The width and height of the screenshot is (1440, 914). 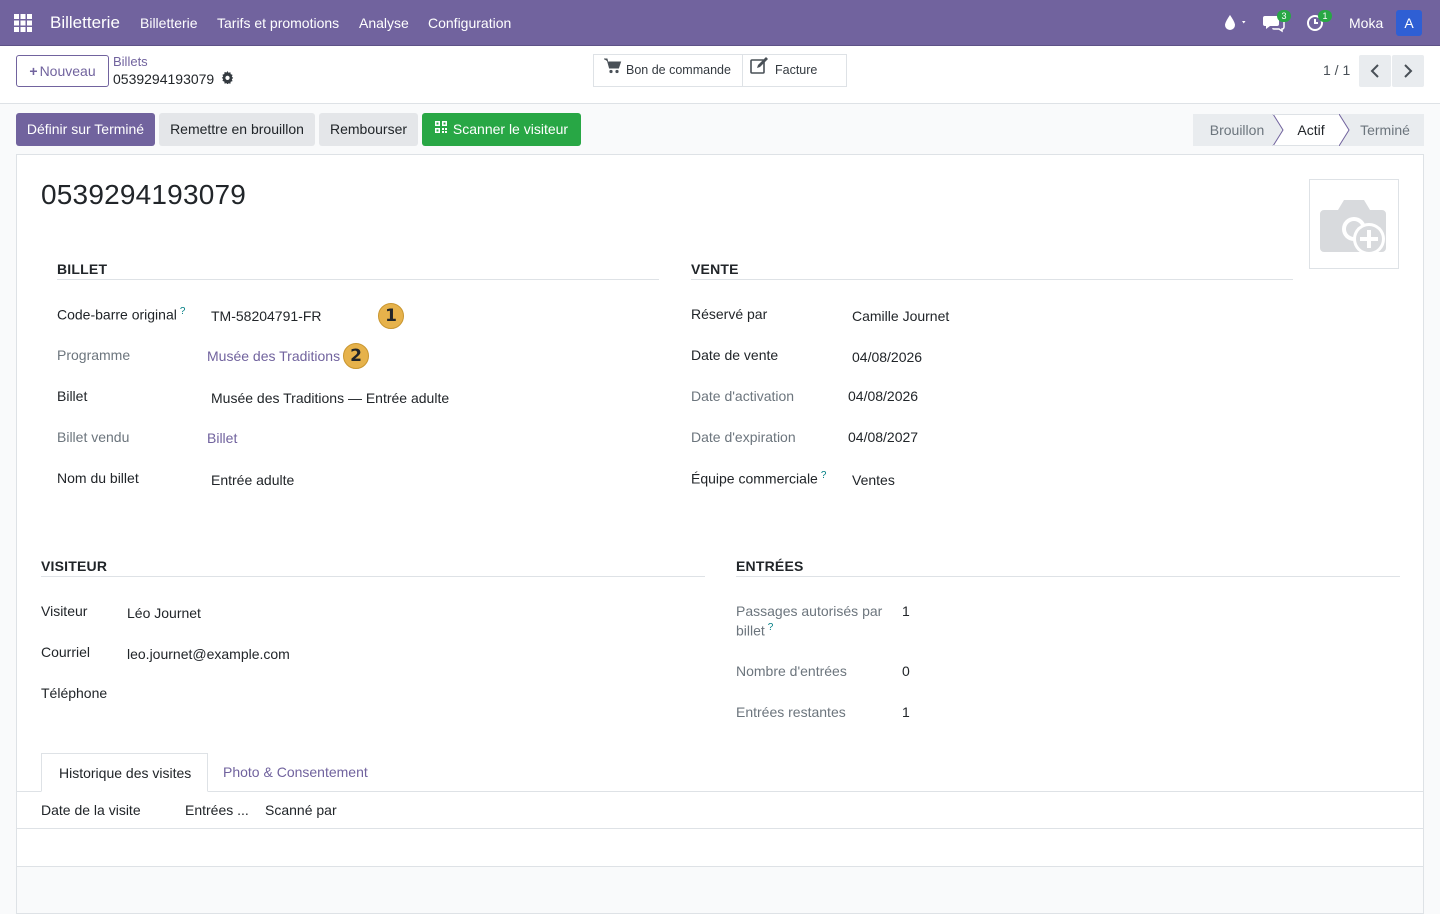 I want to click on tab-photo-consentement: Photo & Consentement, so click(x=295, y=772).